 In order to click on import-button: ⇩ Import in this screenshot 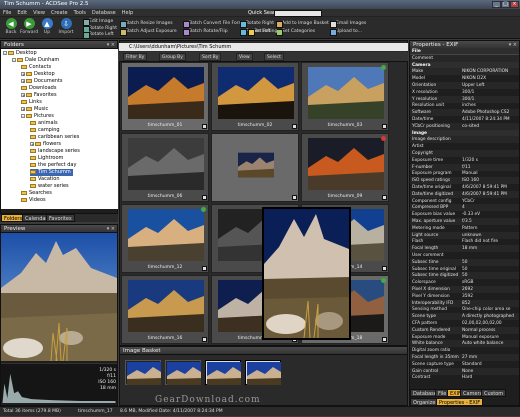, I will do `click(66, 28)`.